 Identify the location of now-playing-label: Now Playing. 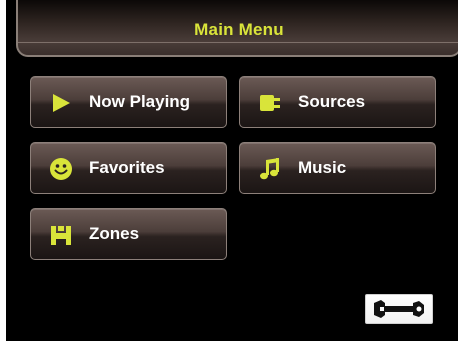
(140, 101).